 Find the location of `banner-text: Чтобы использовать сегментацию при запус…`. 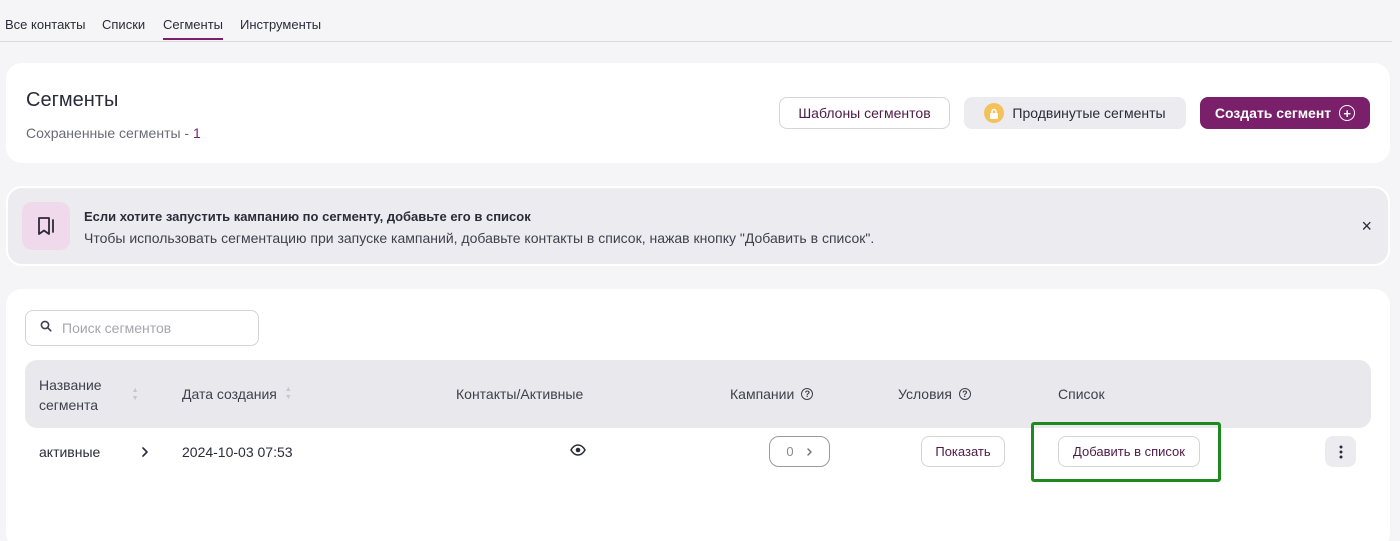

banner-text: Чтобы использовать сегментацию при запус… is located at coordinates (479, 238).